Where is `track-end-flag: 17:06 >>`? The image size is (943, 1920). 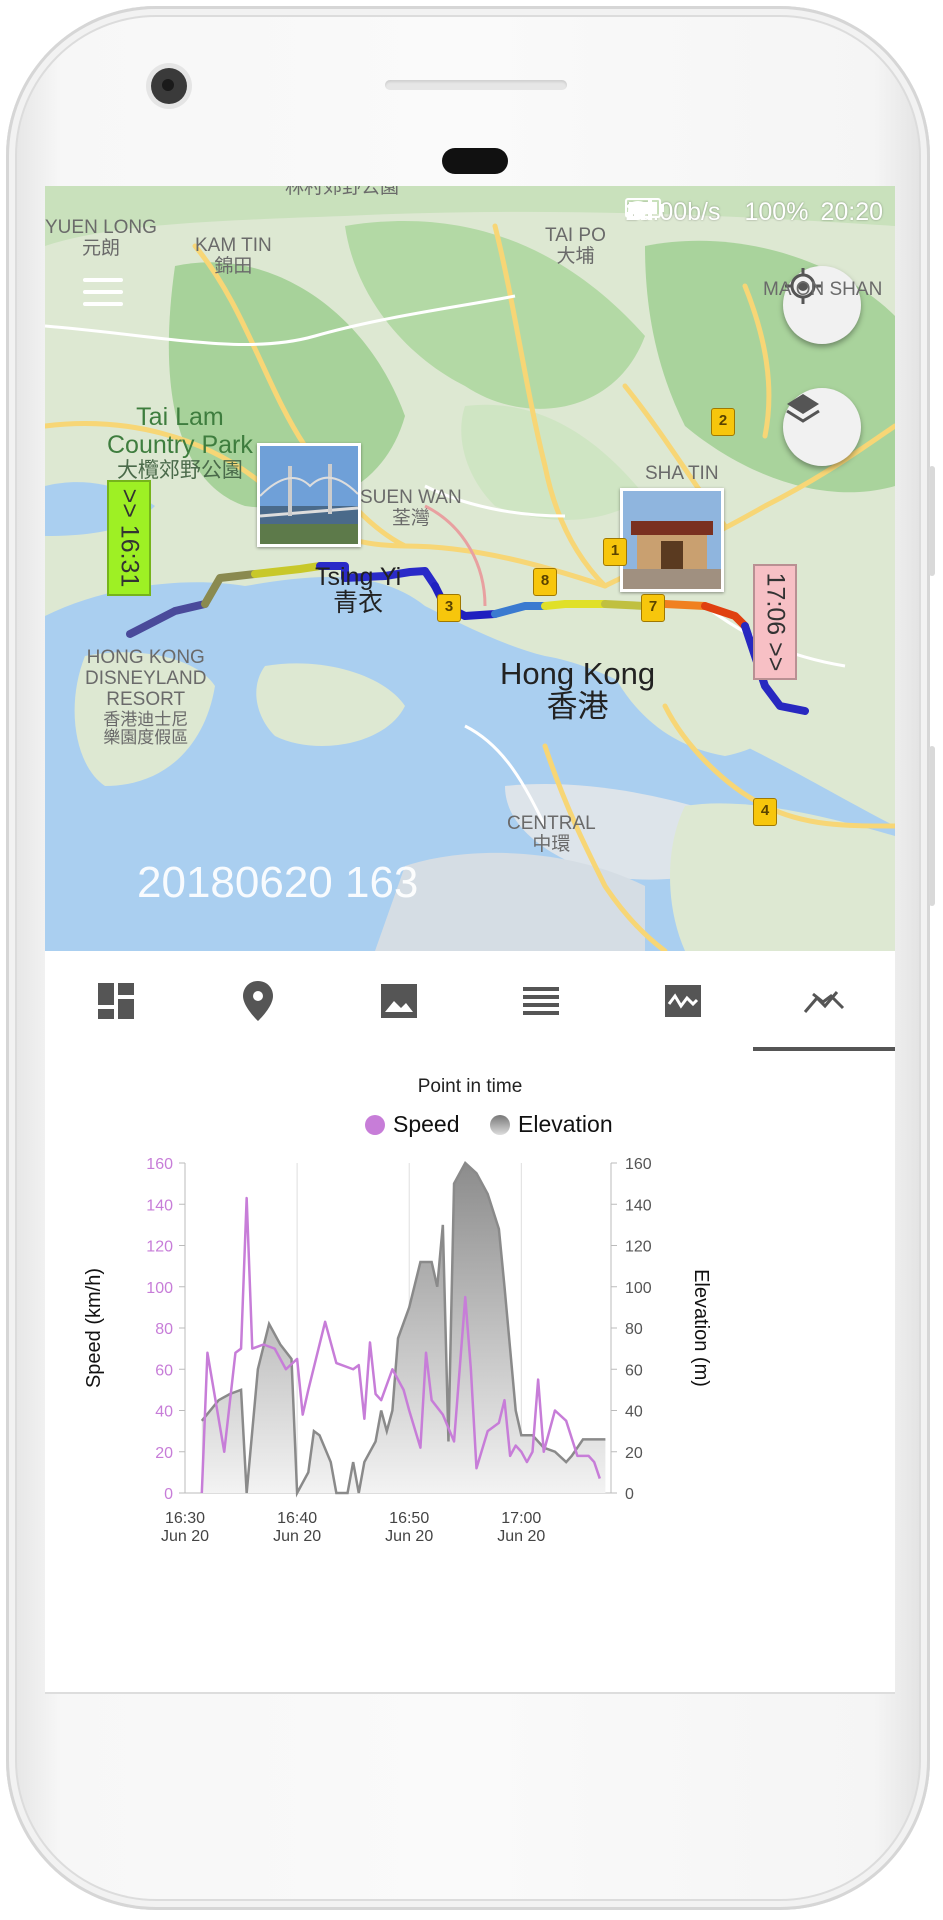 track-end-flag: 17:06 >> is located at coordinates (775, 622).